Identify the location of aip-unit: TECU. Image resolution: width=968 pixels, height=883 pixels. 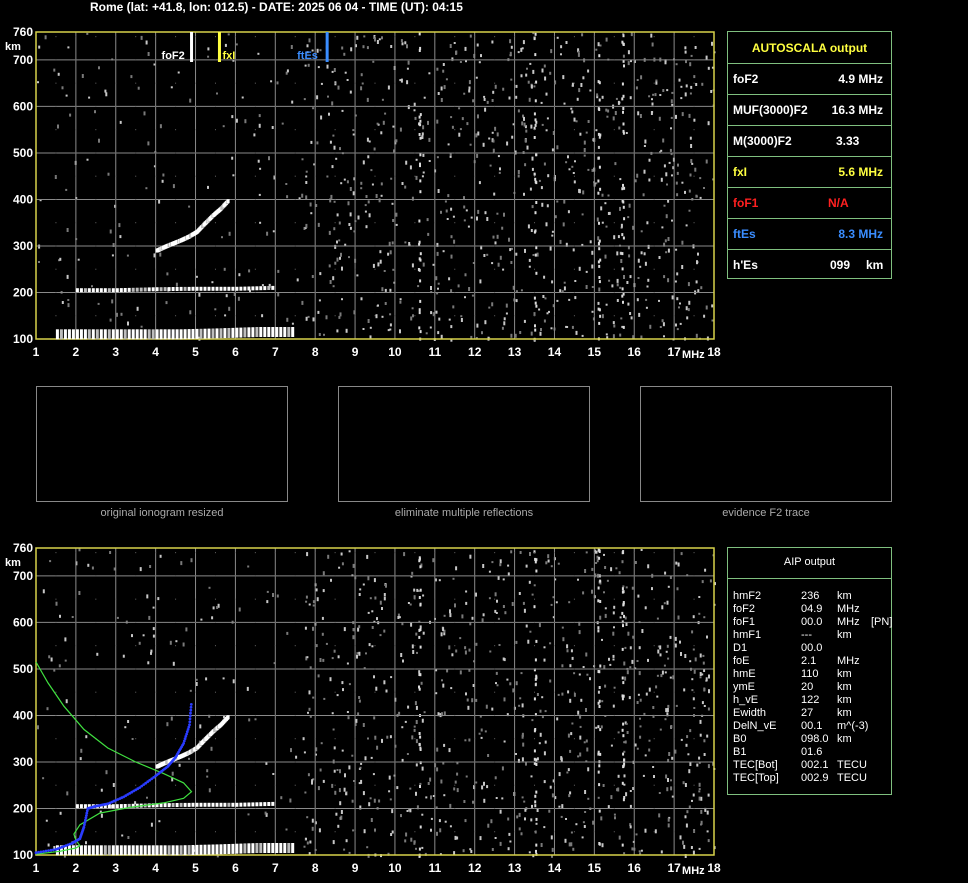
(852, 778).